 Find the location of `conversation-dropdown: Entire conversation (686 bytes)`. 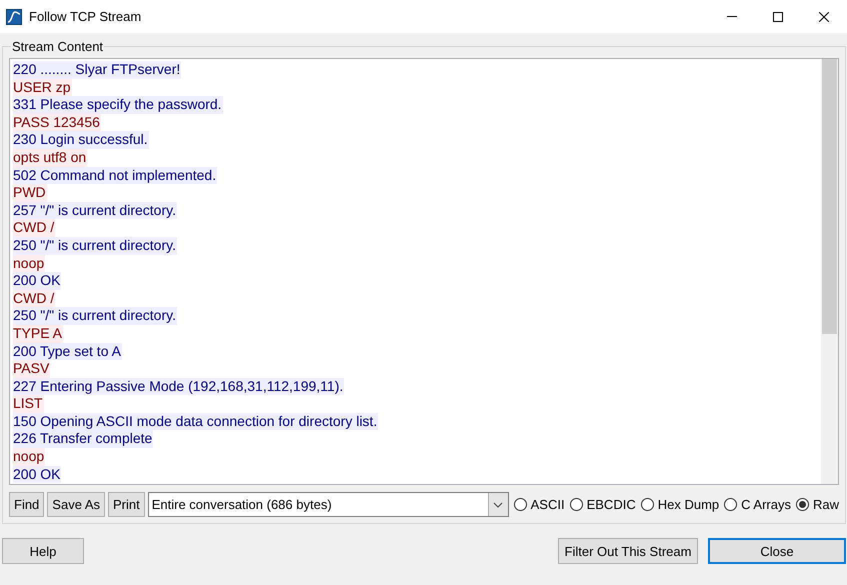

conversation-dropdown: Entire conversation (686 bytes) is located at coordinates (328, 504).